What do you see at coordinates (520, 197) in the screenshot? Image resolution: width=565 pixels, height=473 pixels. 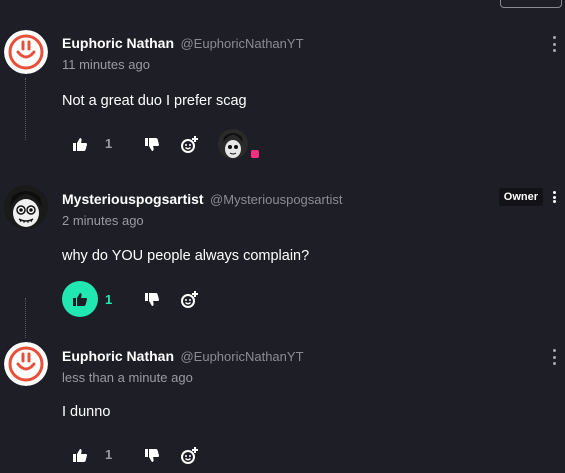 I see `owner-badge: Owner` at bounding box center [520, 197].